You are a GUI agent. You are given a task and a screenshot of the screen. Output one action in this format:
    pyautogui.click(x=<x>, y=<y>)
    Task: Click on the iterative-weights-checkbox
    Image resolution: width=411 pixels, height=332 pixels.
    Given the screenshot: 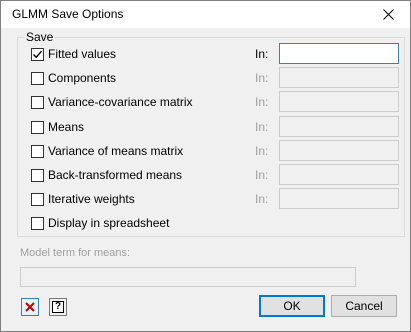 What is the action you would take?
    pyautogui.click(x=37, y=199)
    